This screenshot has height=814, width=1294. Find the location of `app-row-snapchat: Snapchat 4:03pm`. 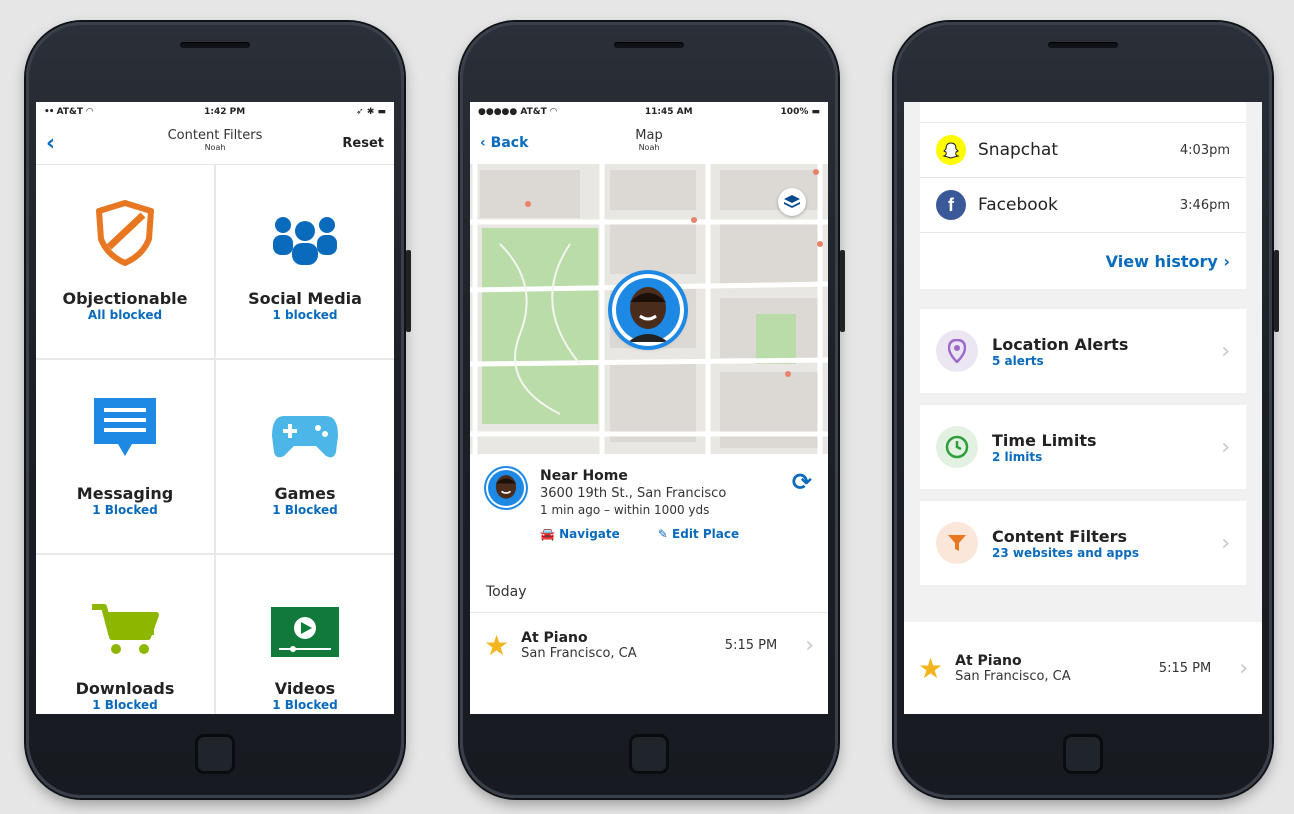

app-row-snapchat: Snapchat 4:03pm is located at coordinates (1083, 150).